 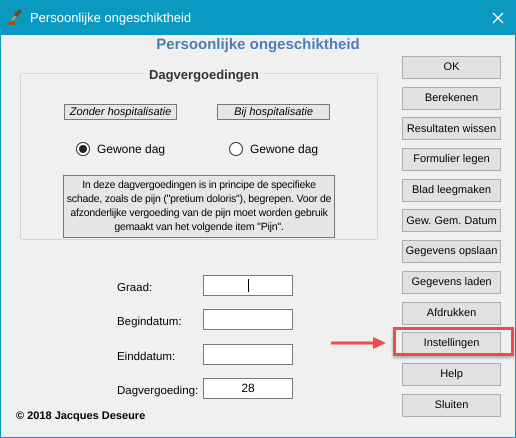 What do you see at coordinates (498, 18) in the screenshot?
I see `close-icon` at bounding box center [498, 18].